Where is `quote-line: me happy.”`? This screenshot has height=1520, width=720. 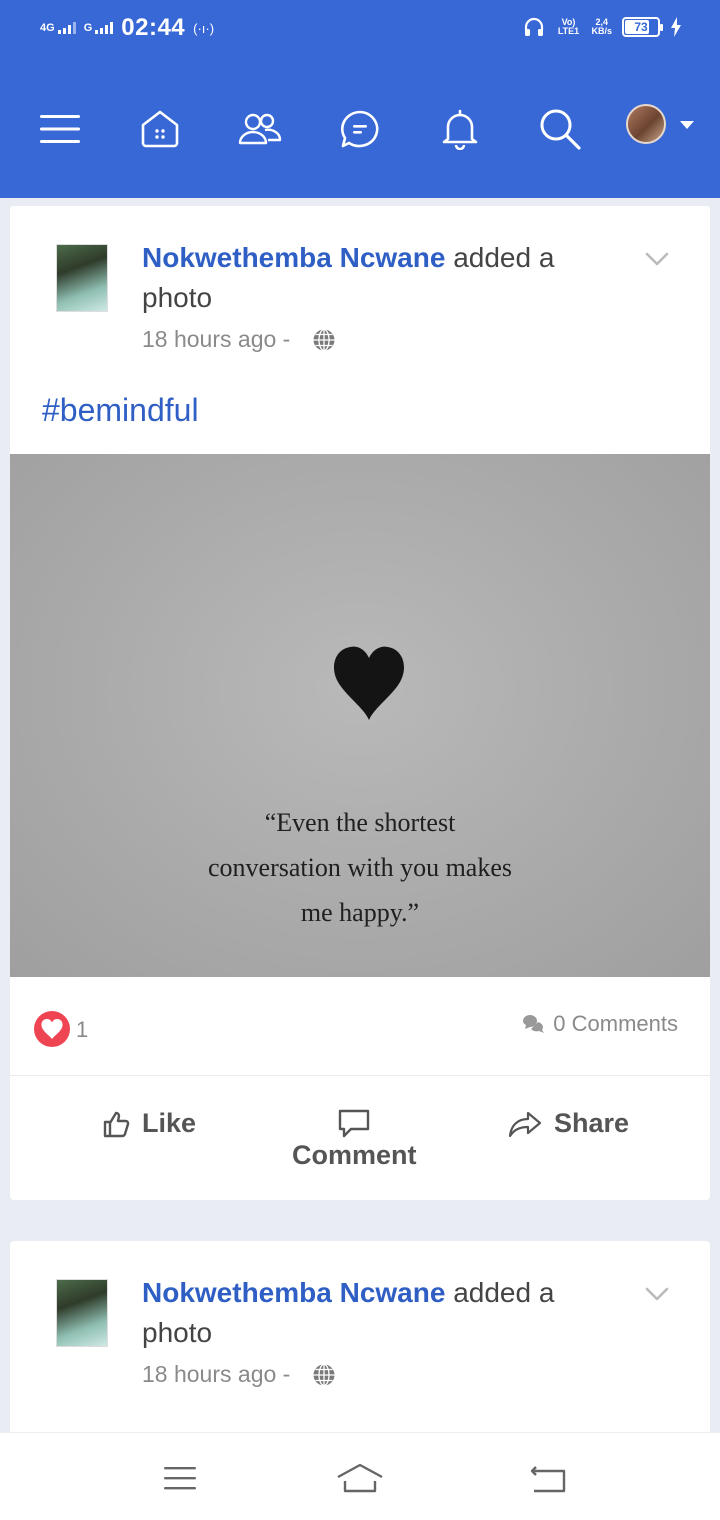 quote-line: me happy.” is located at coordinates (360, 912).